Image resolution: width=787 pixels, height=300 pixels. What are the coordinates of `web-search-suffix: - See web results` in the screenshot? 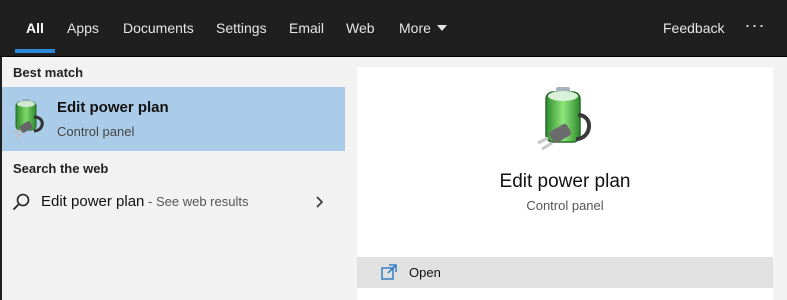 It's located at (196, 201).